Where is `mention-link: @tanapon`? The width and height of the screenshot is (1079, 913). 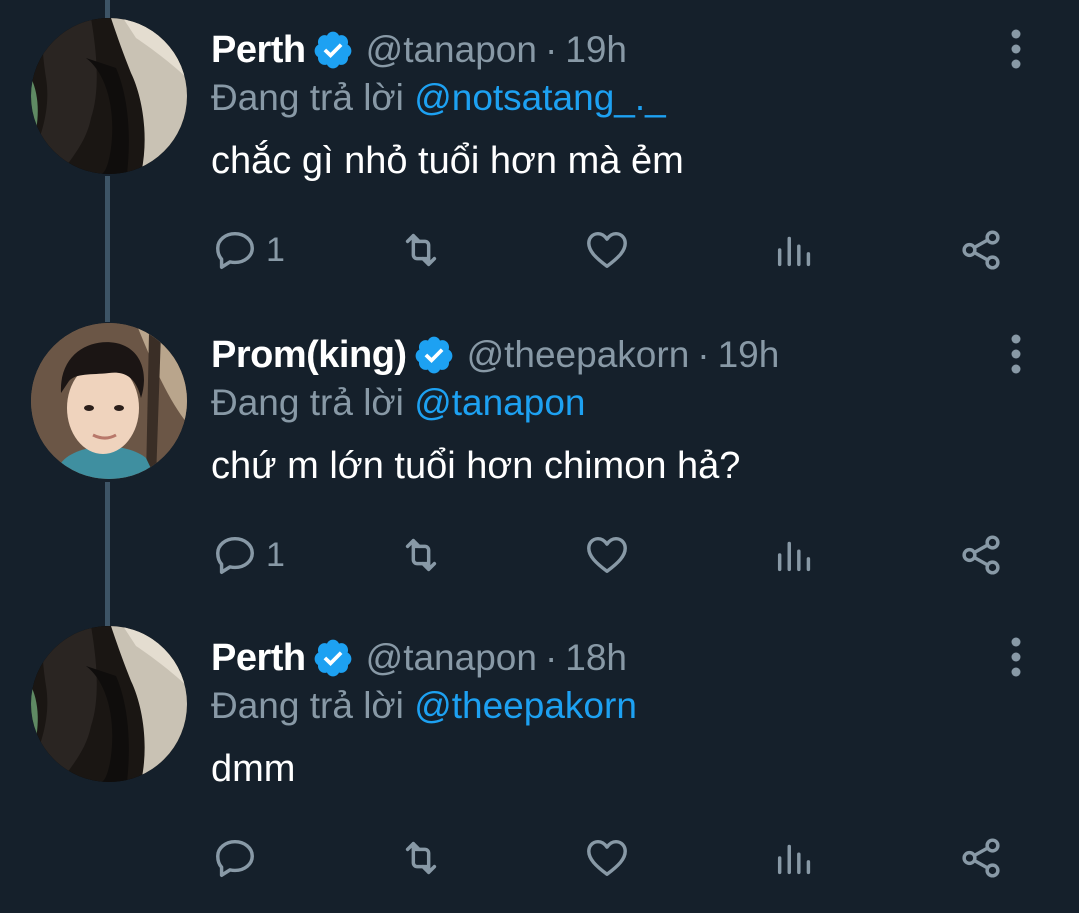 mention-link: @tanapon is located at coordinates (499, 402).